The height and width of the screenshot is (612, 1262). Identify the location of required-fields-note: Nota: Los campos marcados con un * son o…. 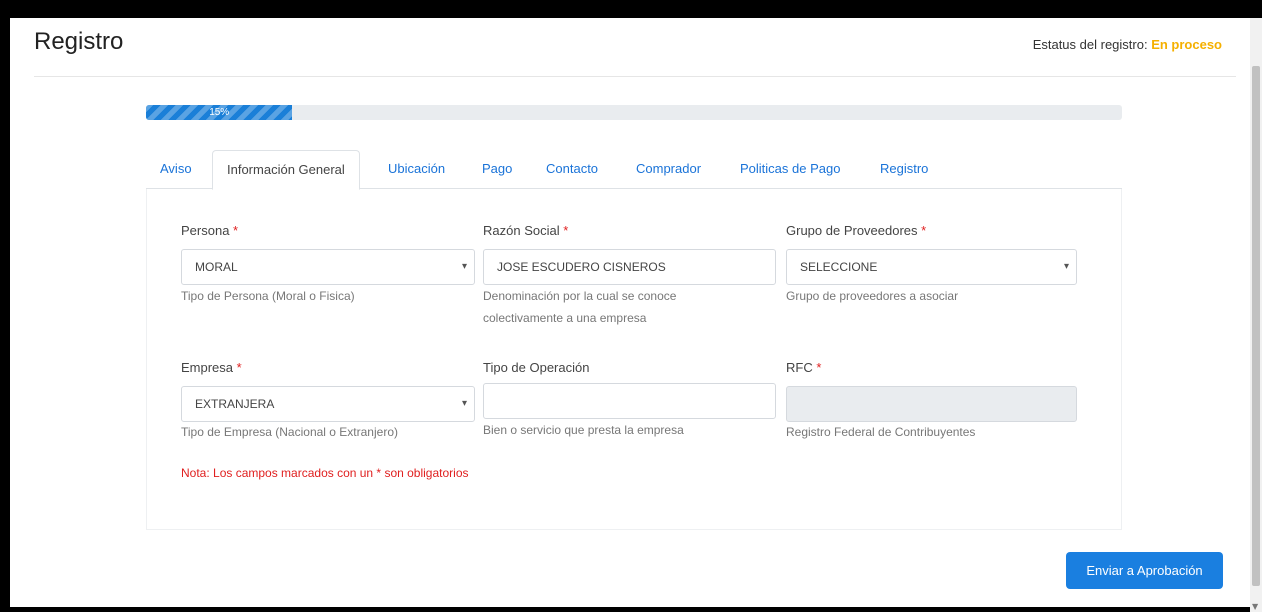
(325, 473).